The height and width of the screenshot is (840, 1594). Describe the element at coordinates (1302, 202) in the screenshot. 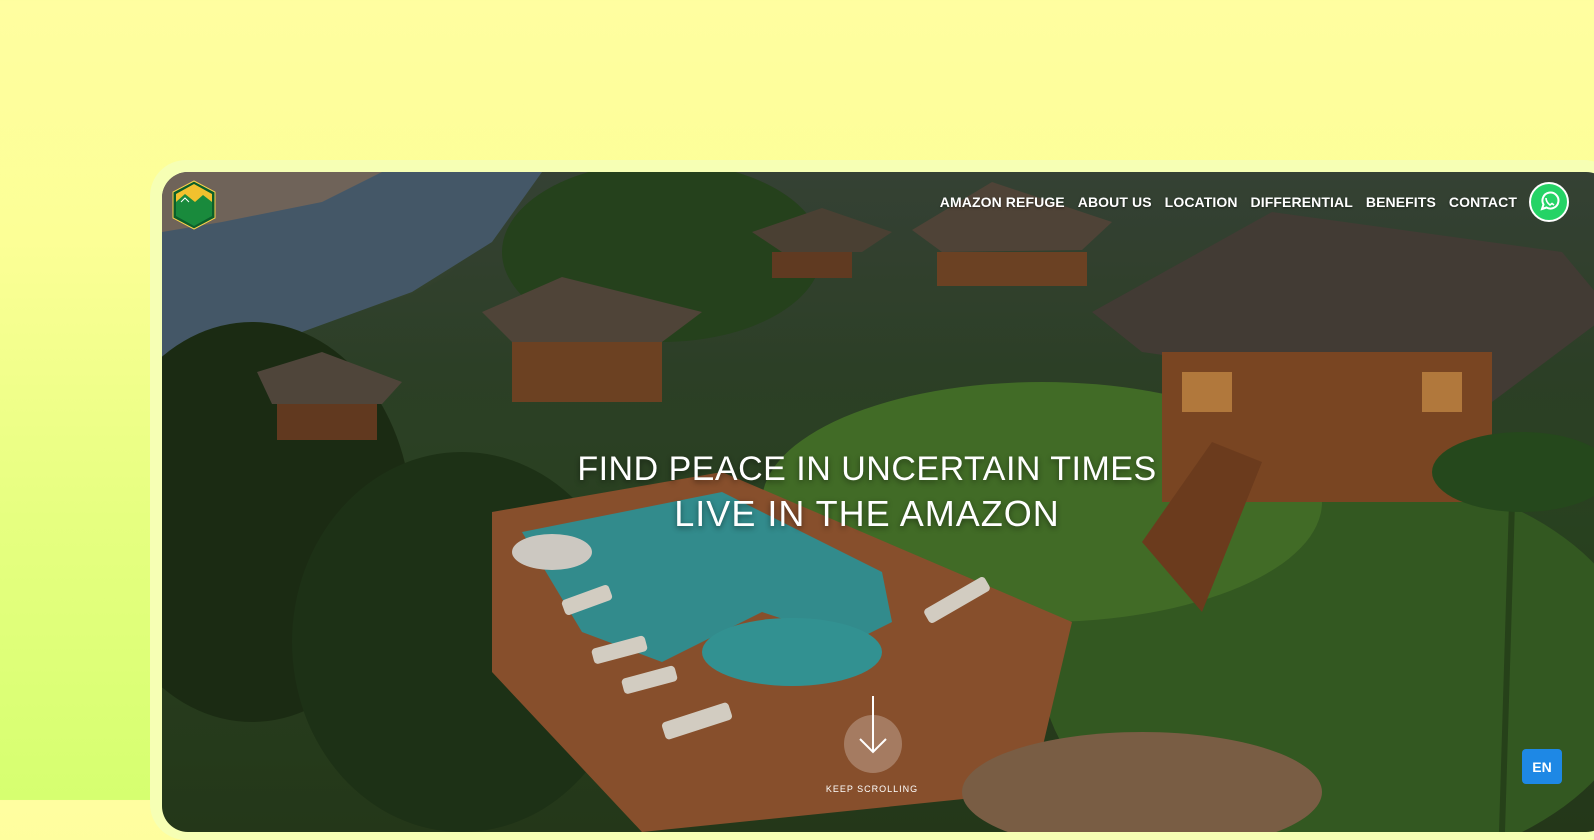

I see `nav-differential: DIFFERENTIAL` at that location.